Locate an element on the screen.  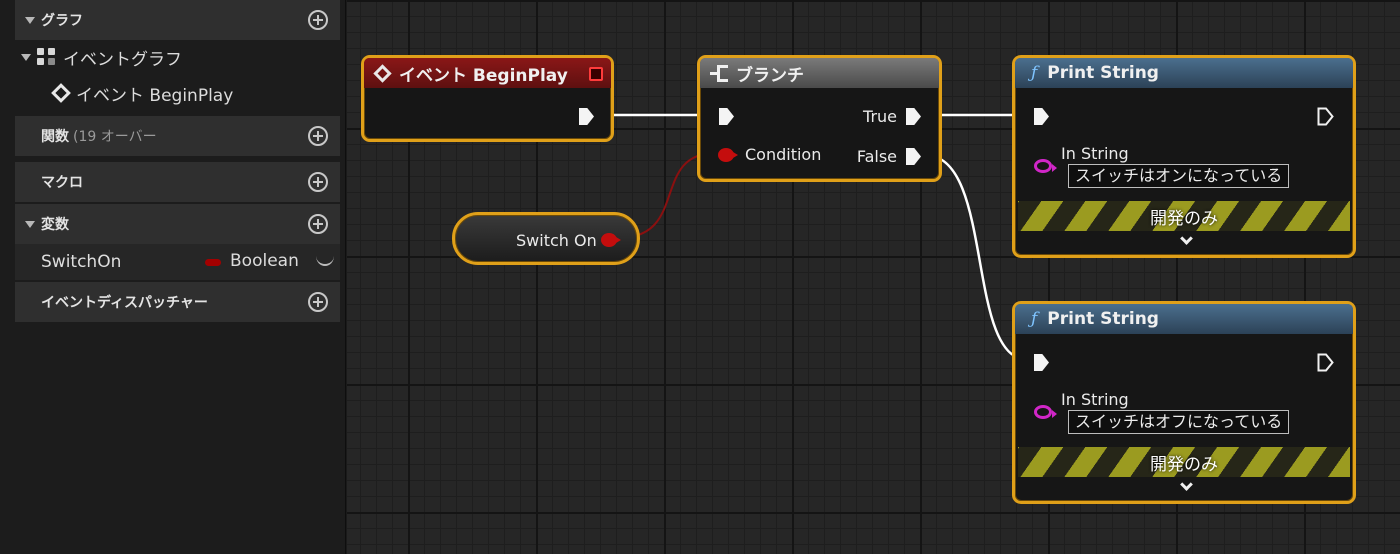
node-title: イベント BeginPlay is located at coordinates (483, 75).